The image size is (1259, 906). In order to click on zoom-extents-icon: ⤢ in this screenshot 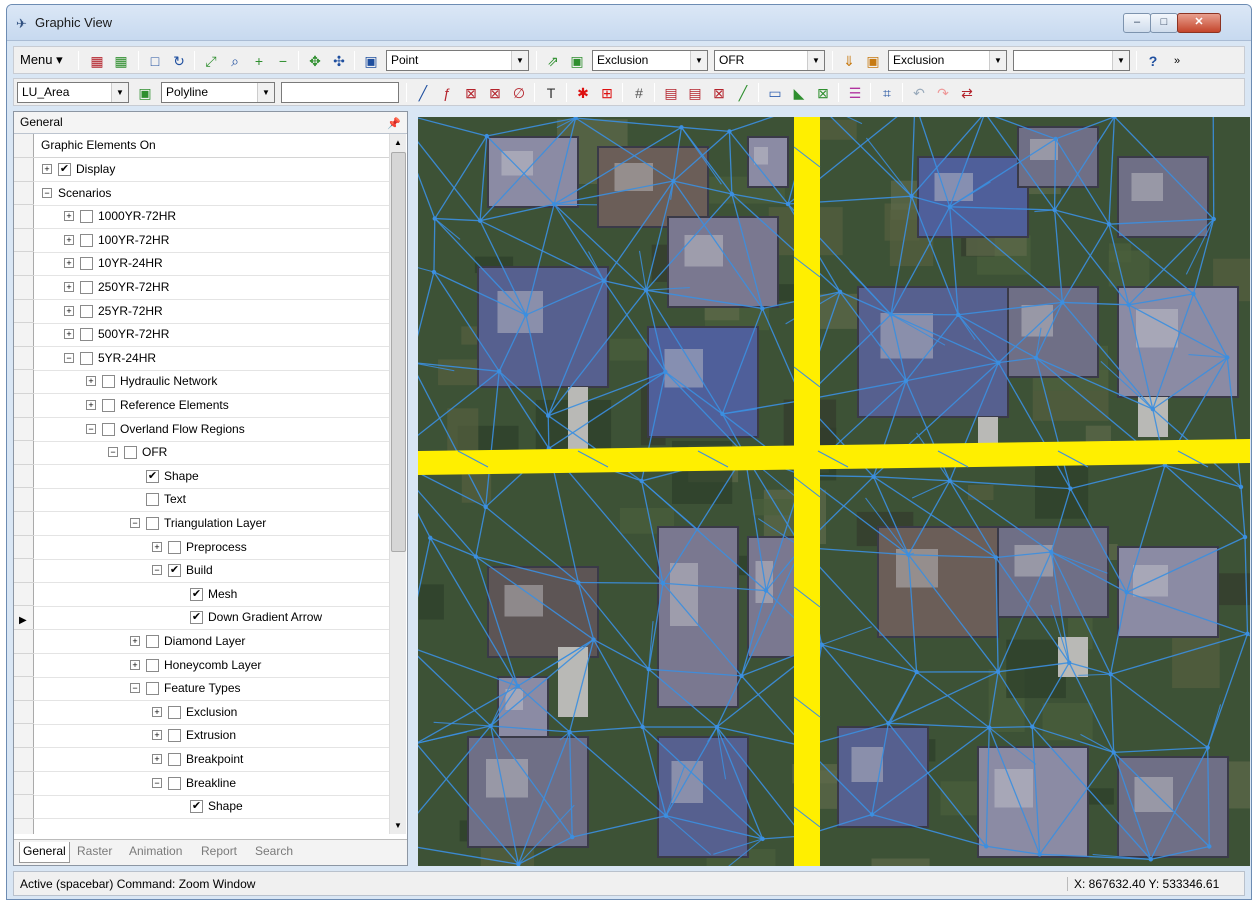, I will do `click(211, 60)`.